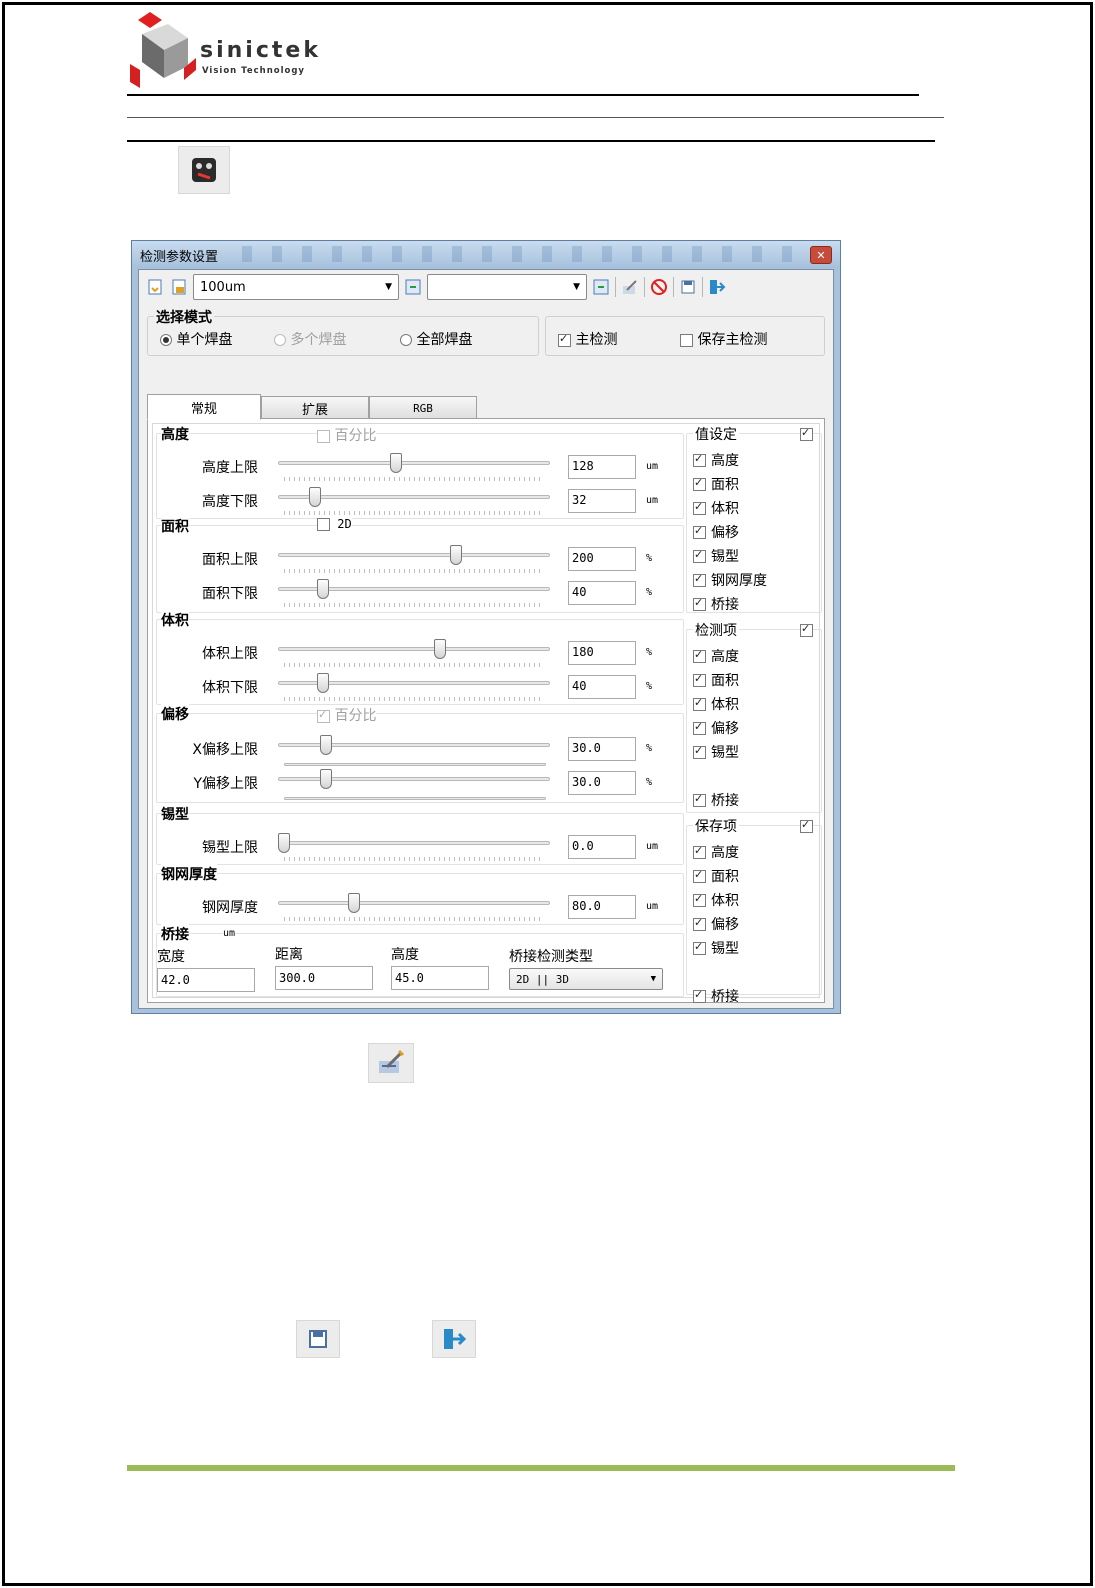  I want to click on solder-row-label: 锡型上限, so click(230, 848).